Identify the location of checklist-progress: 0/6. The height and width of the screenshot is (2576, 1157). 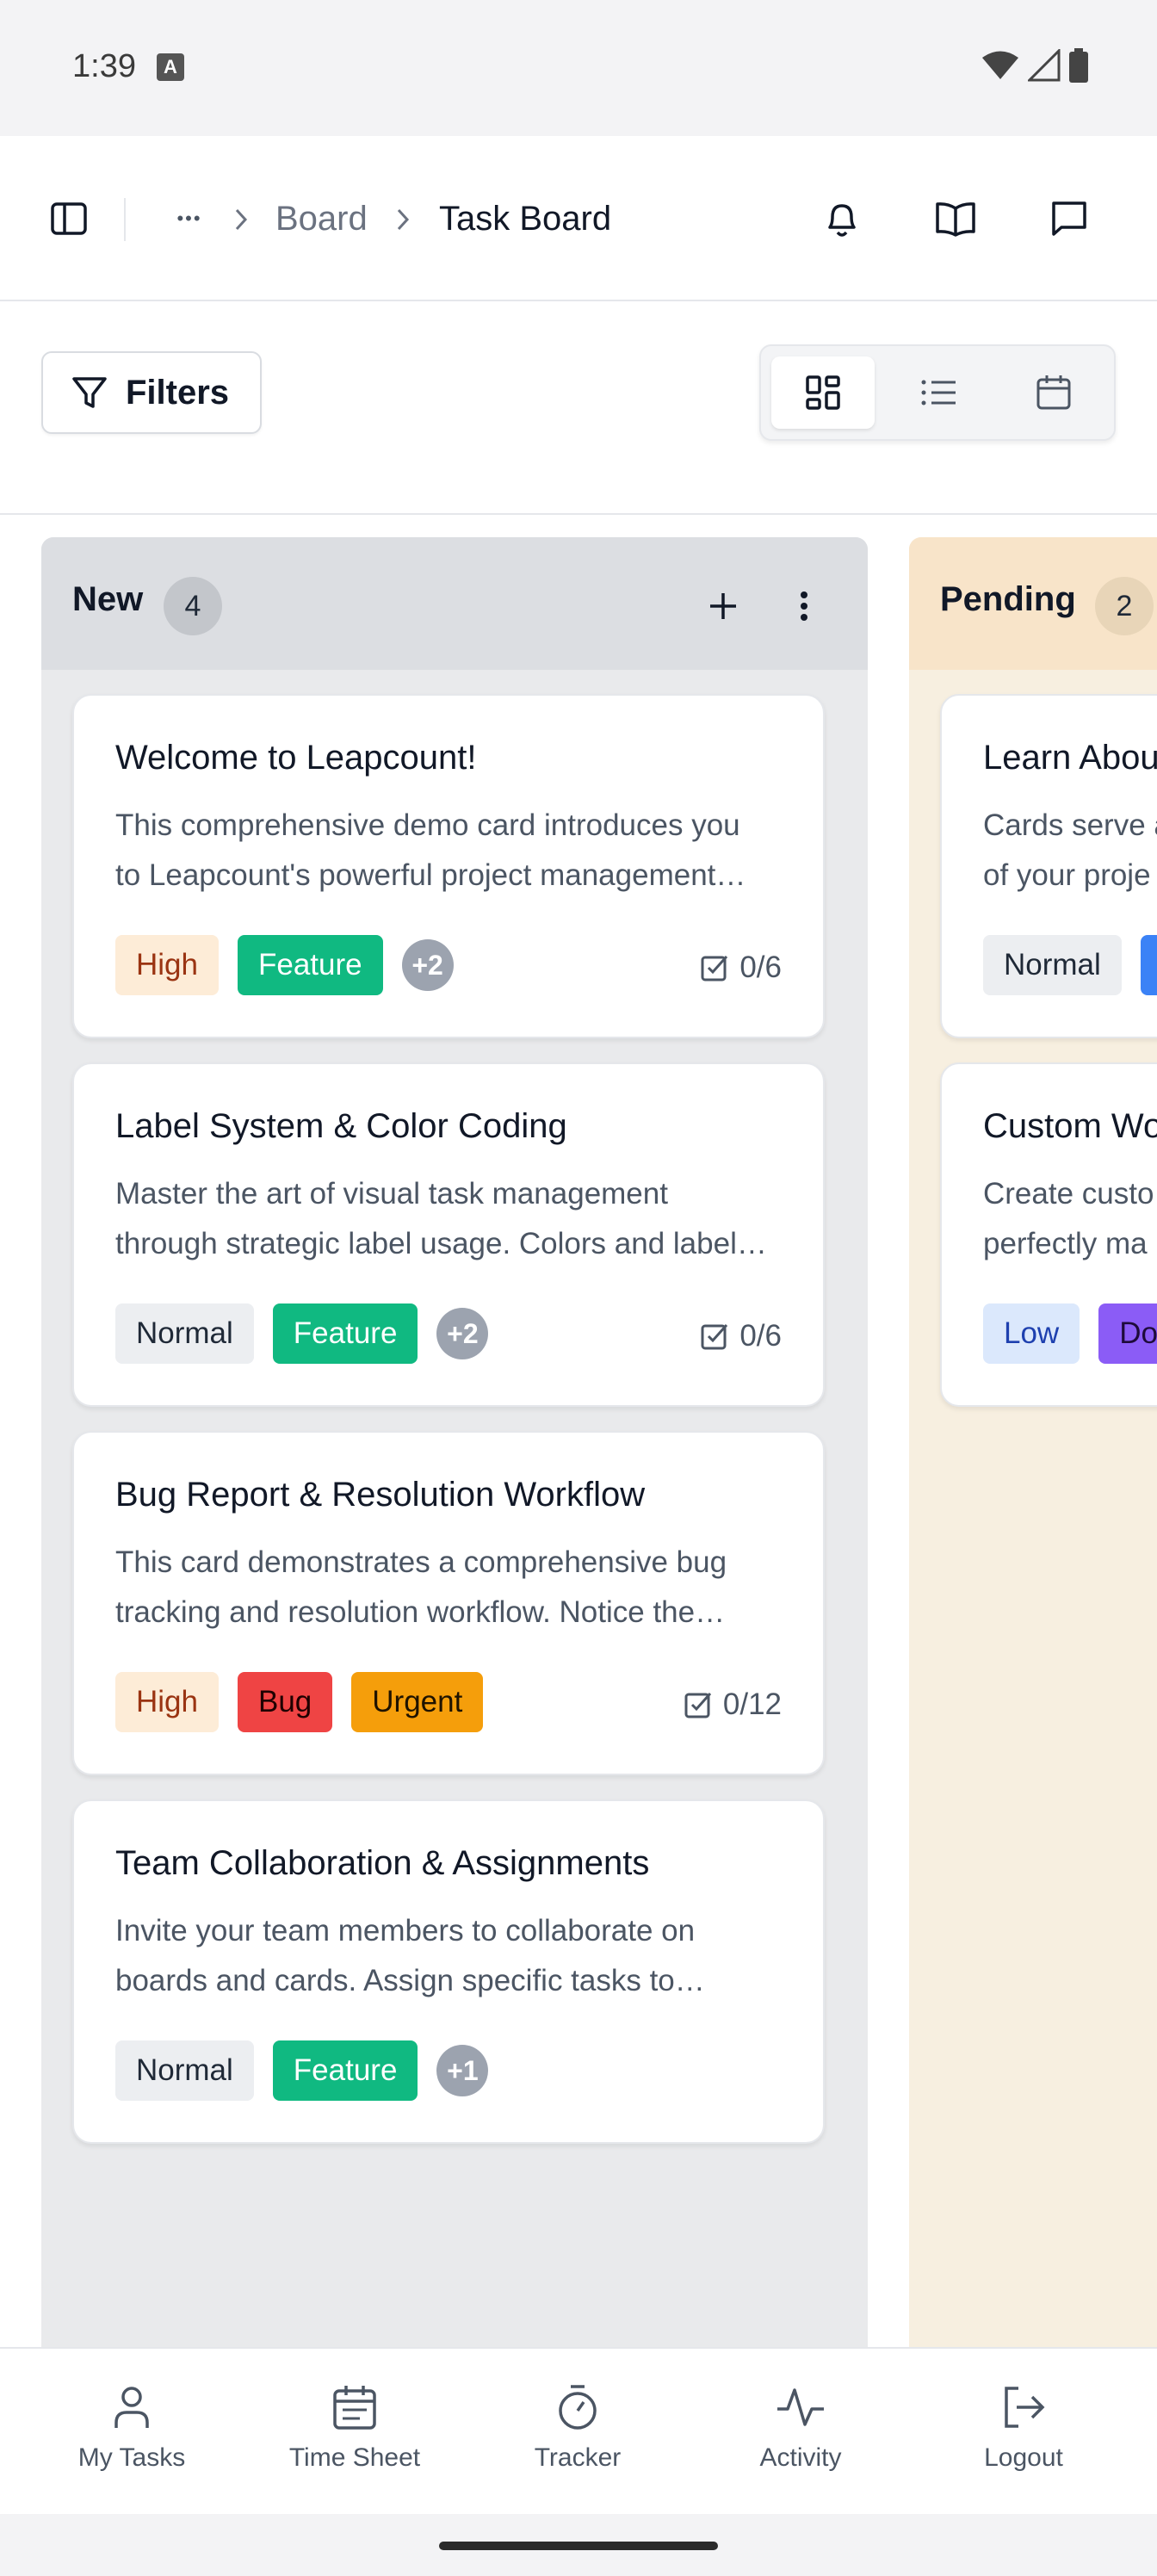
(741, 1336).